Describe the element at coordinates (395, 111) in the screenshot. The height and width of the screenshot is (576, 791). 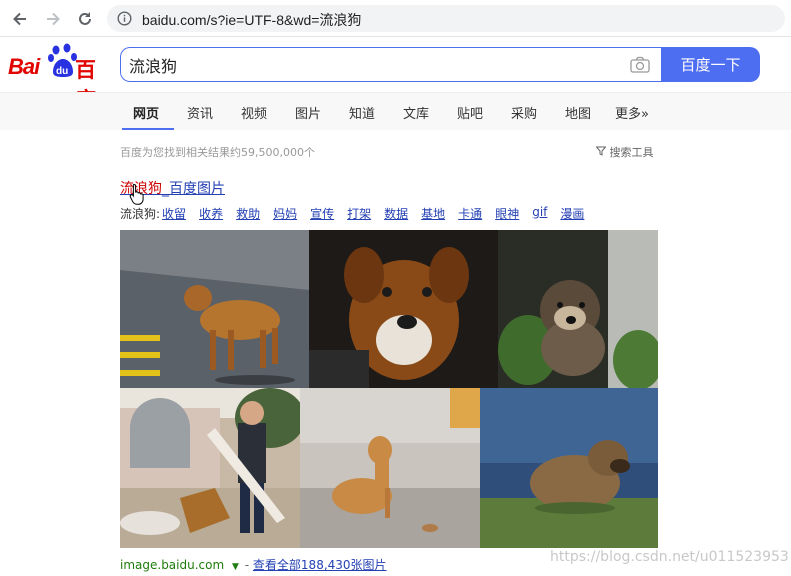
I see `search-tabs: 网页 资讯 视频 图片 知道 文库 贴吧 采购 地图 更多»` at that location.